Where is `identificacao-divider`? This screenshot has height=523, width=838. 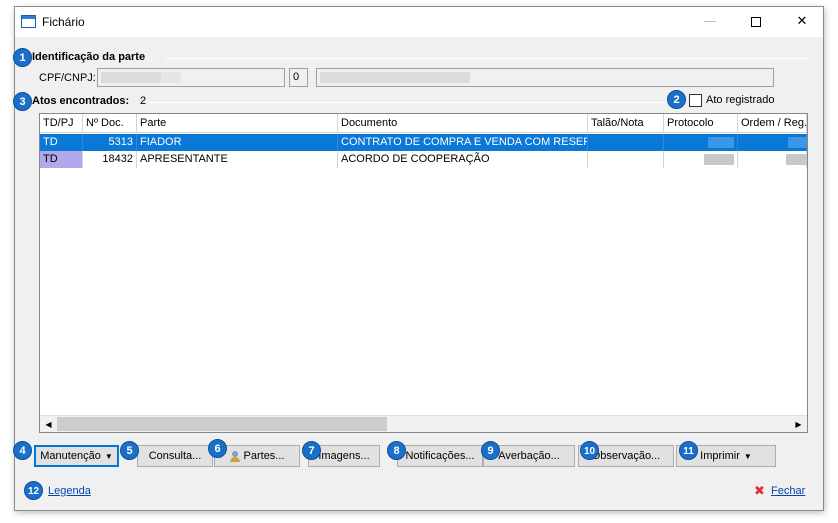
identificacao-divider is located at coordinates (486, 58).